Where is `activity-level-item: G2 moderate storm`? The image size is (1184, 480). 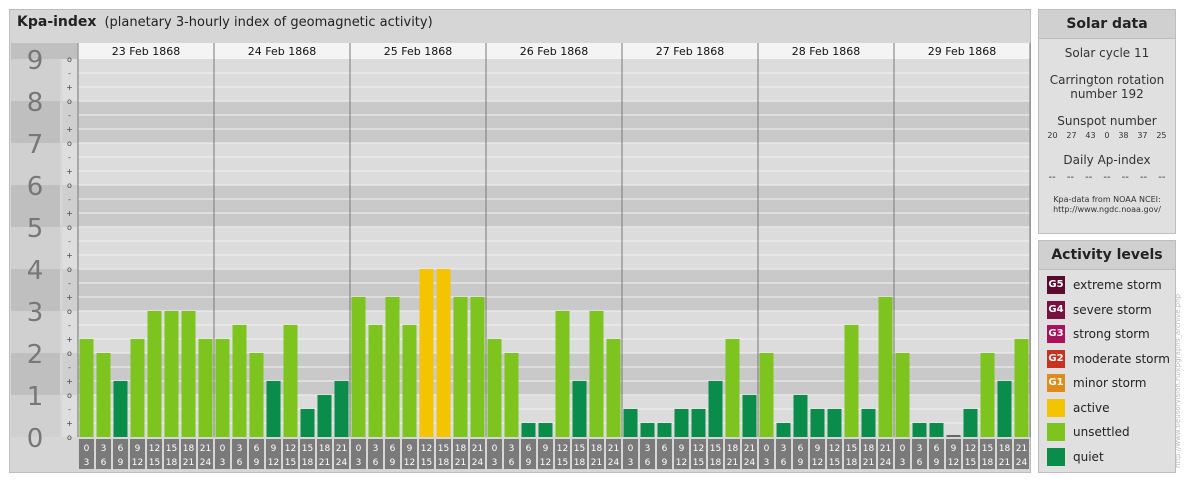 activity-level-item: G2 moderate storm is located at coordinates (1111, 359).